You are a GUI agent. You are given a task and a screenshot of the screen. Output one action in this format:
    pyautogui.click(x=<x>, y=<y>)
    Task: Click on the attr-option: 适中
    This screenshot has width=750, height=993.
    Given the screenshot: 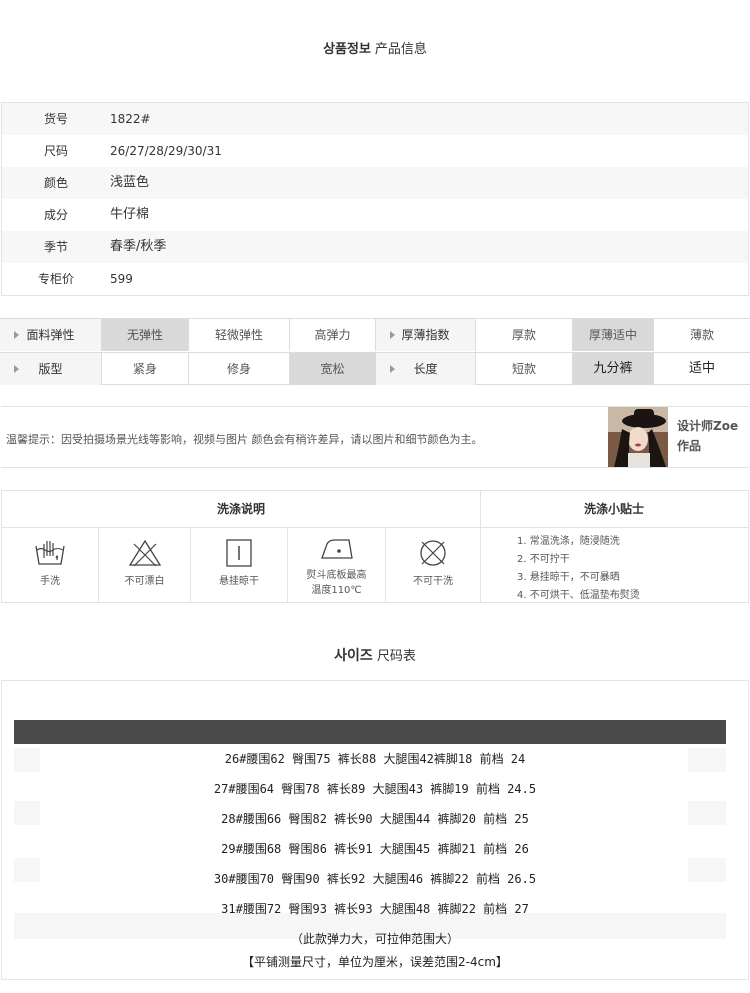 What is the action you would take?
    pyautogui.click(x=701, y=368)
    